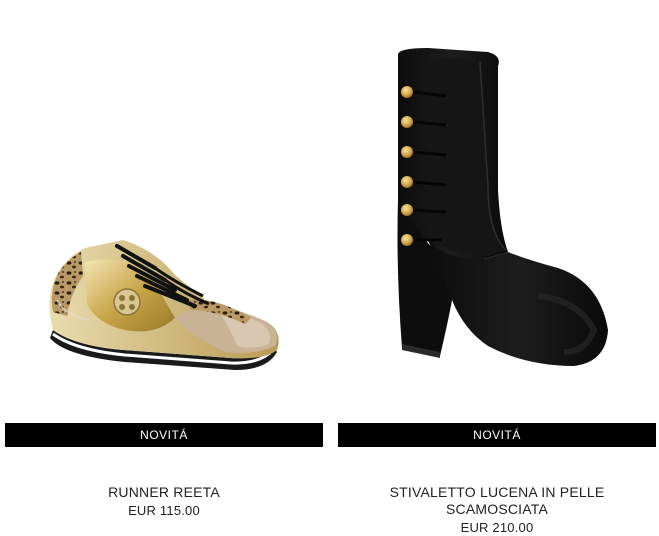 The width and height of the screenshot is (659, 536). I want to click on product-name: RUNNER REETA, so click(164, 492).